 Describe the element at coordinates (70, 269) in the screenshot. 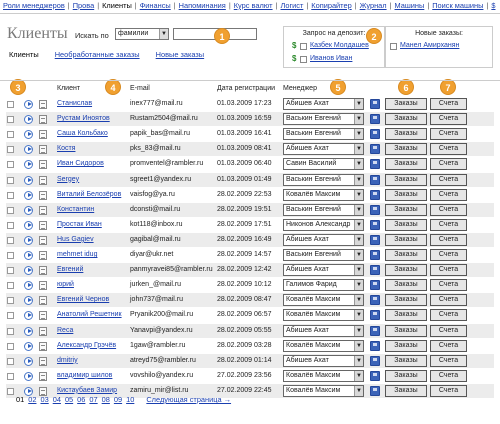

I see `client-name-link: Евгений` at that location.